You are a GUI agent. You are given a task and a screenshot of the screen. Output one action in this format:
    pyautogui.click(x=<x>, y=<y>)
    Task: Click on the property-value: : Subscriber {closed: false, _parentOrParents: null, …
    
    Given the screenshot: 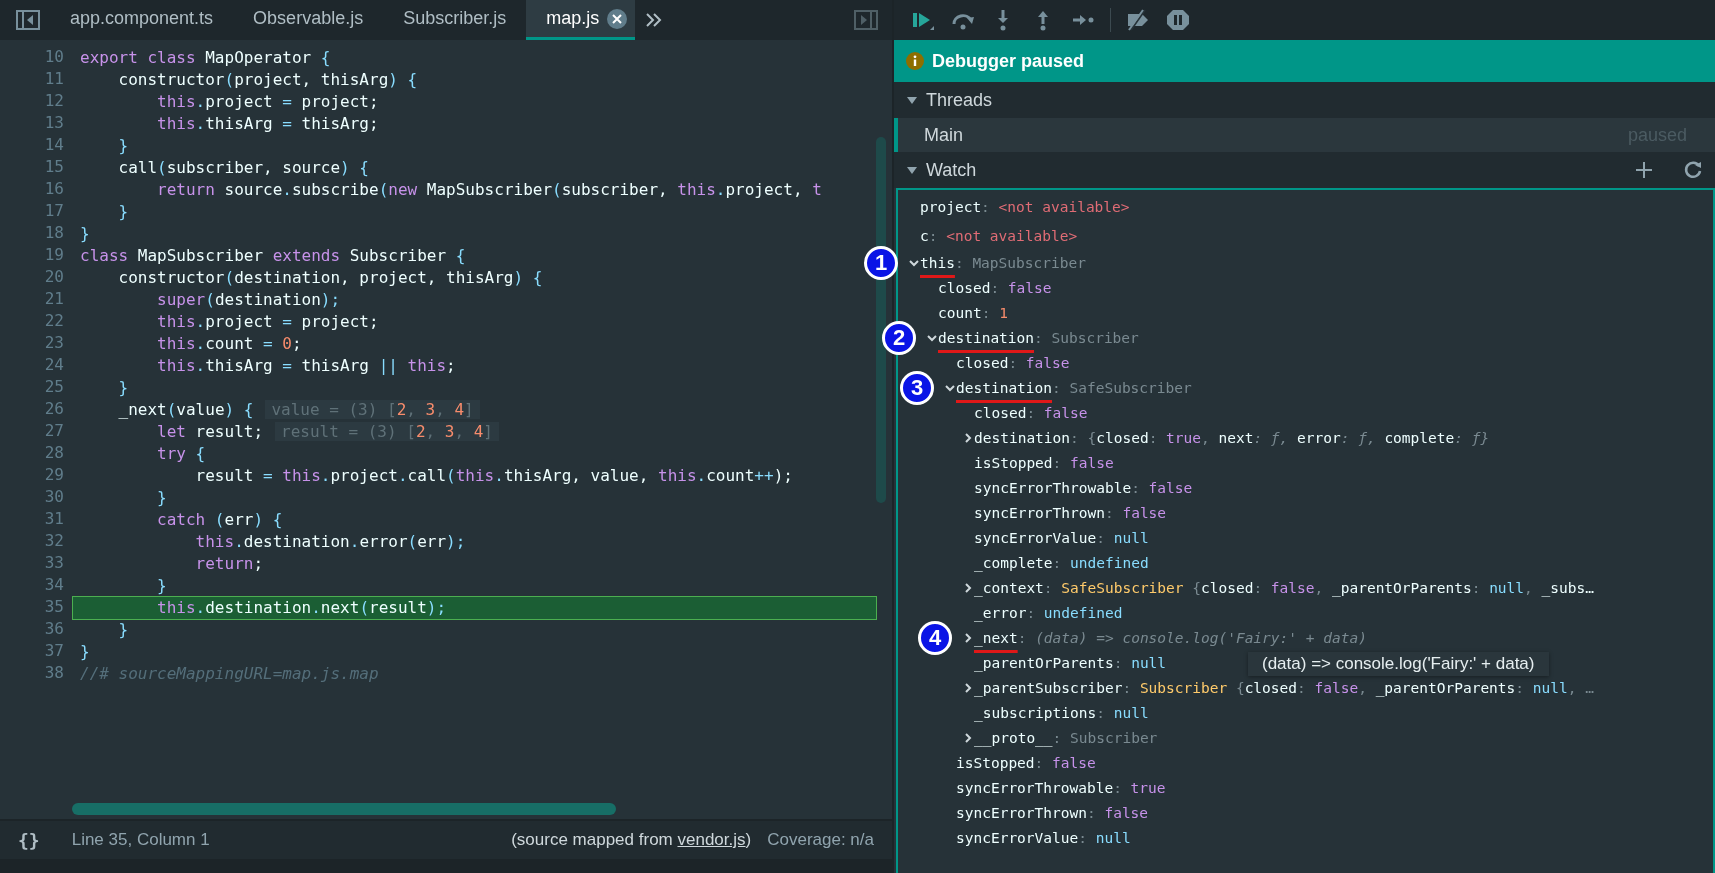 What is the action you would take?
    pyautogui.click(x=1358, y=687)
    